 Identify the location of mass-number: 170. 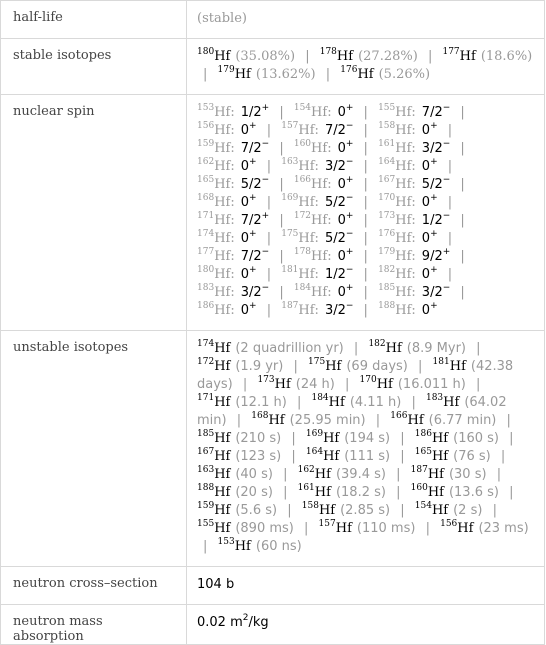
(387, 198).